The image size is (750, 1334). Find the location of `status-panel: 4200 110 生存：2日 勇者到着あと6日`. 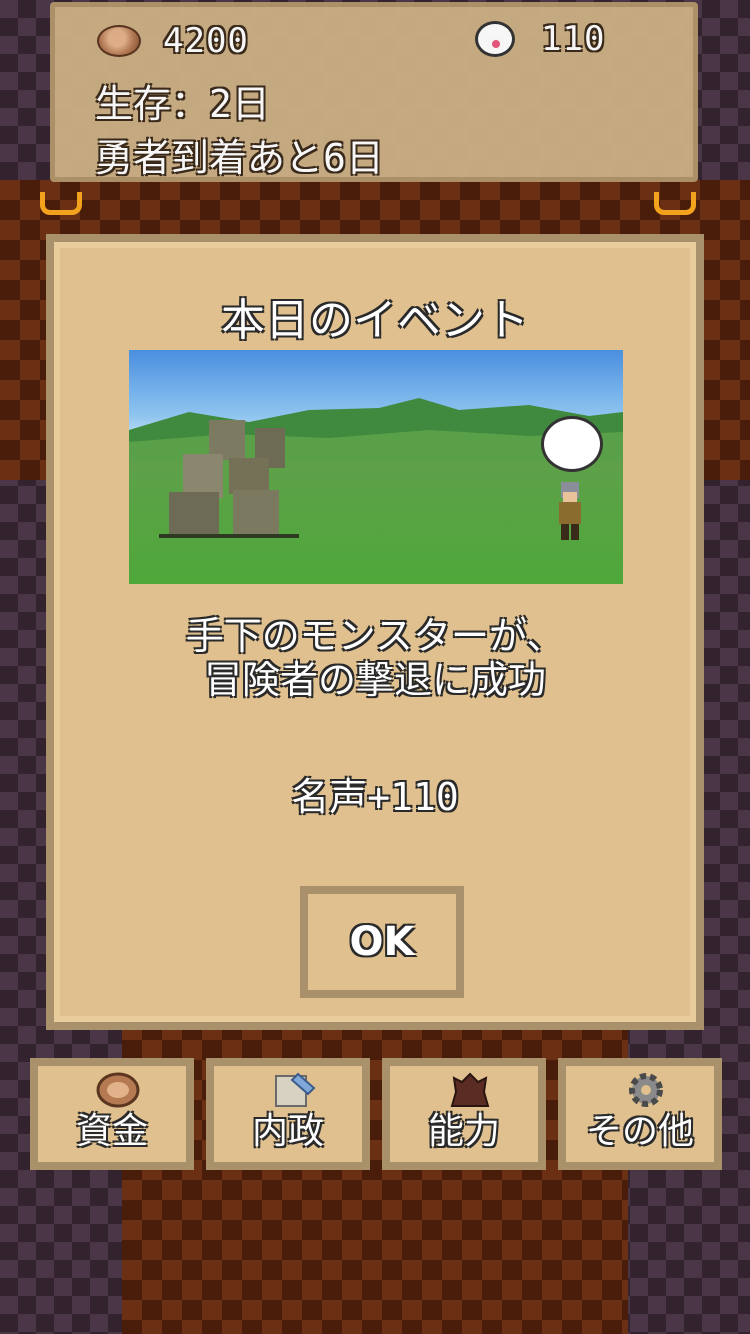

status-panel: 4200 110 生存：2日 勇者到着あと6日 is located at coordinates (374, 92).